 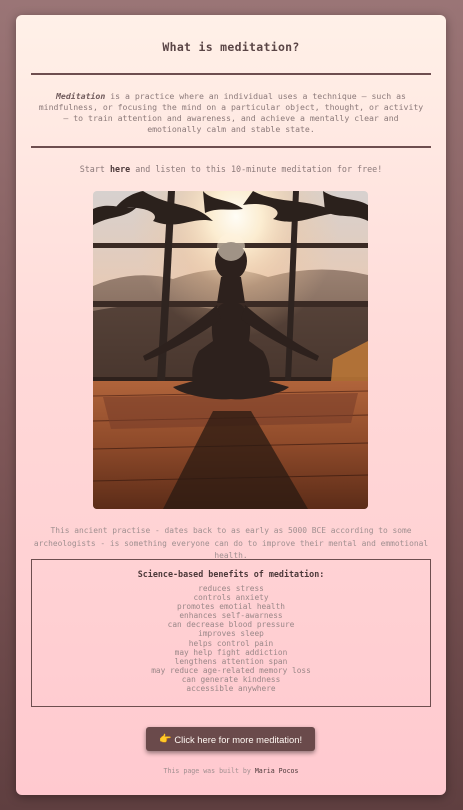 What do you see at coordinates (81, 96) in the screenshot?
I see `definition-term: Meditation` at bounding box center [81, 96].